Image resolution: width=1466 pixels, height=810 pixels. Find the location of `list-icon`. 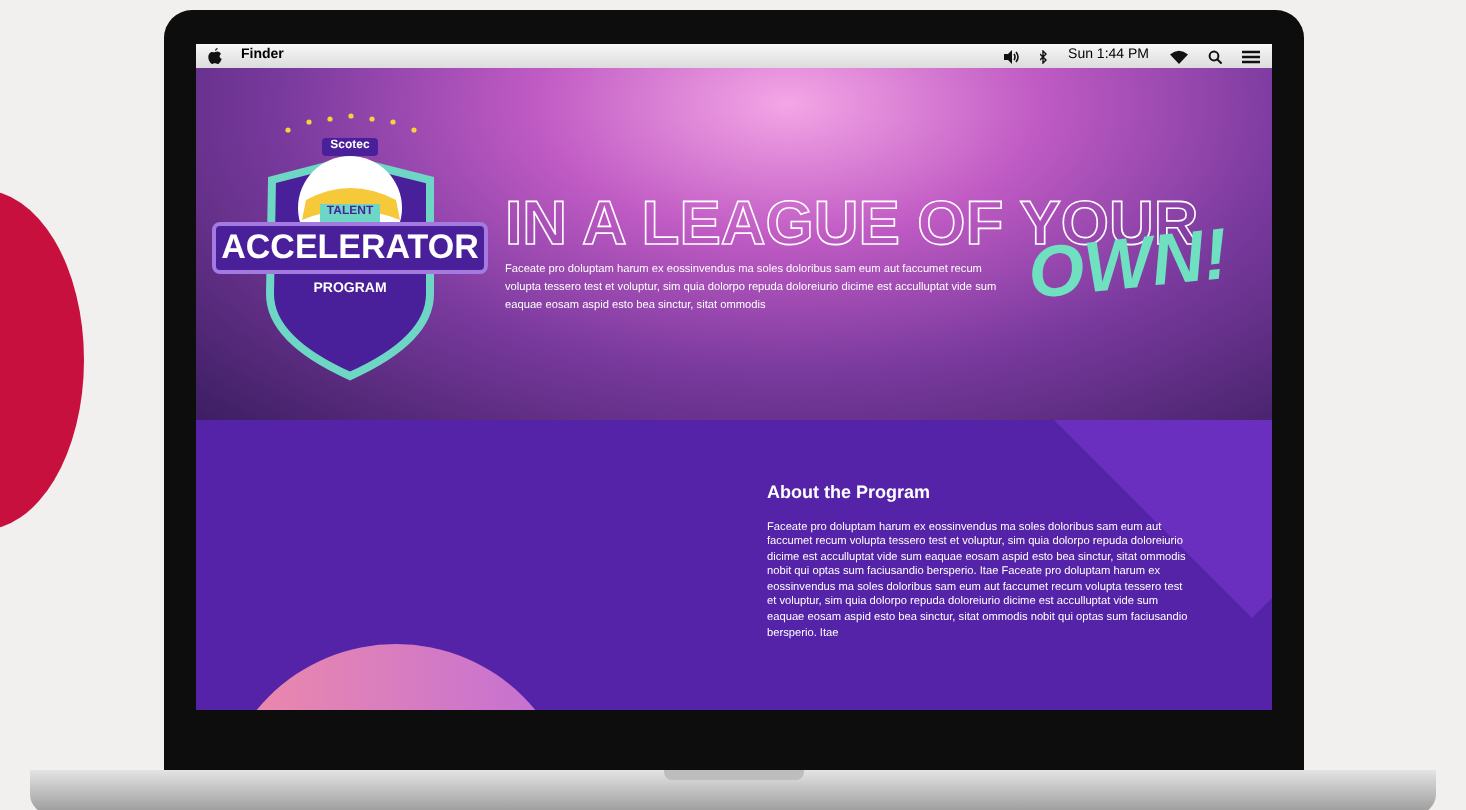

list-icon is located at coordinates (1250, 56).